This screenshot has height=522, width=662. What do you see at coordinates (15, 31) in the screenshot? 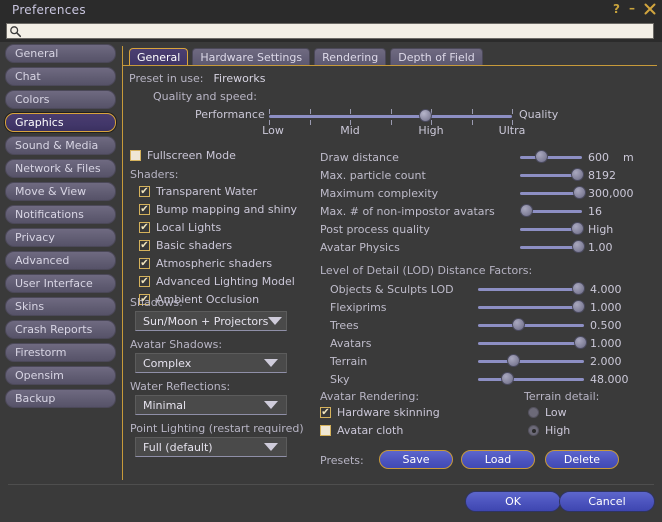
I see `search-icon` at bounding box center [15, 31].